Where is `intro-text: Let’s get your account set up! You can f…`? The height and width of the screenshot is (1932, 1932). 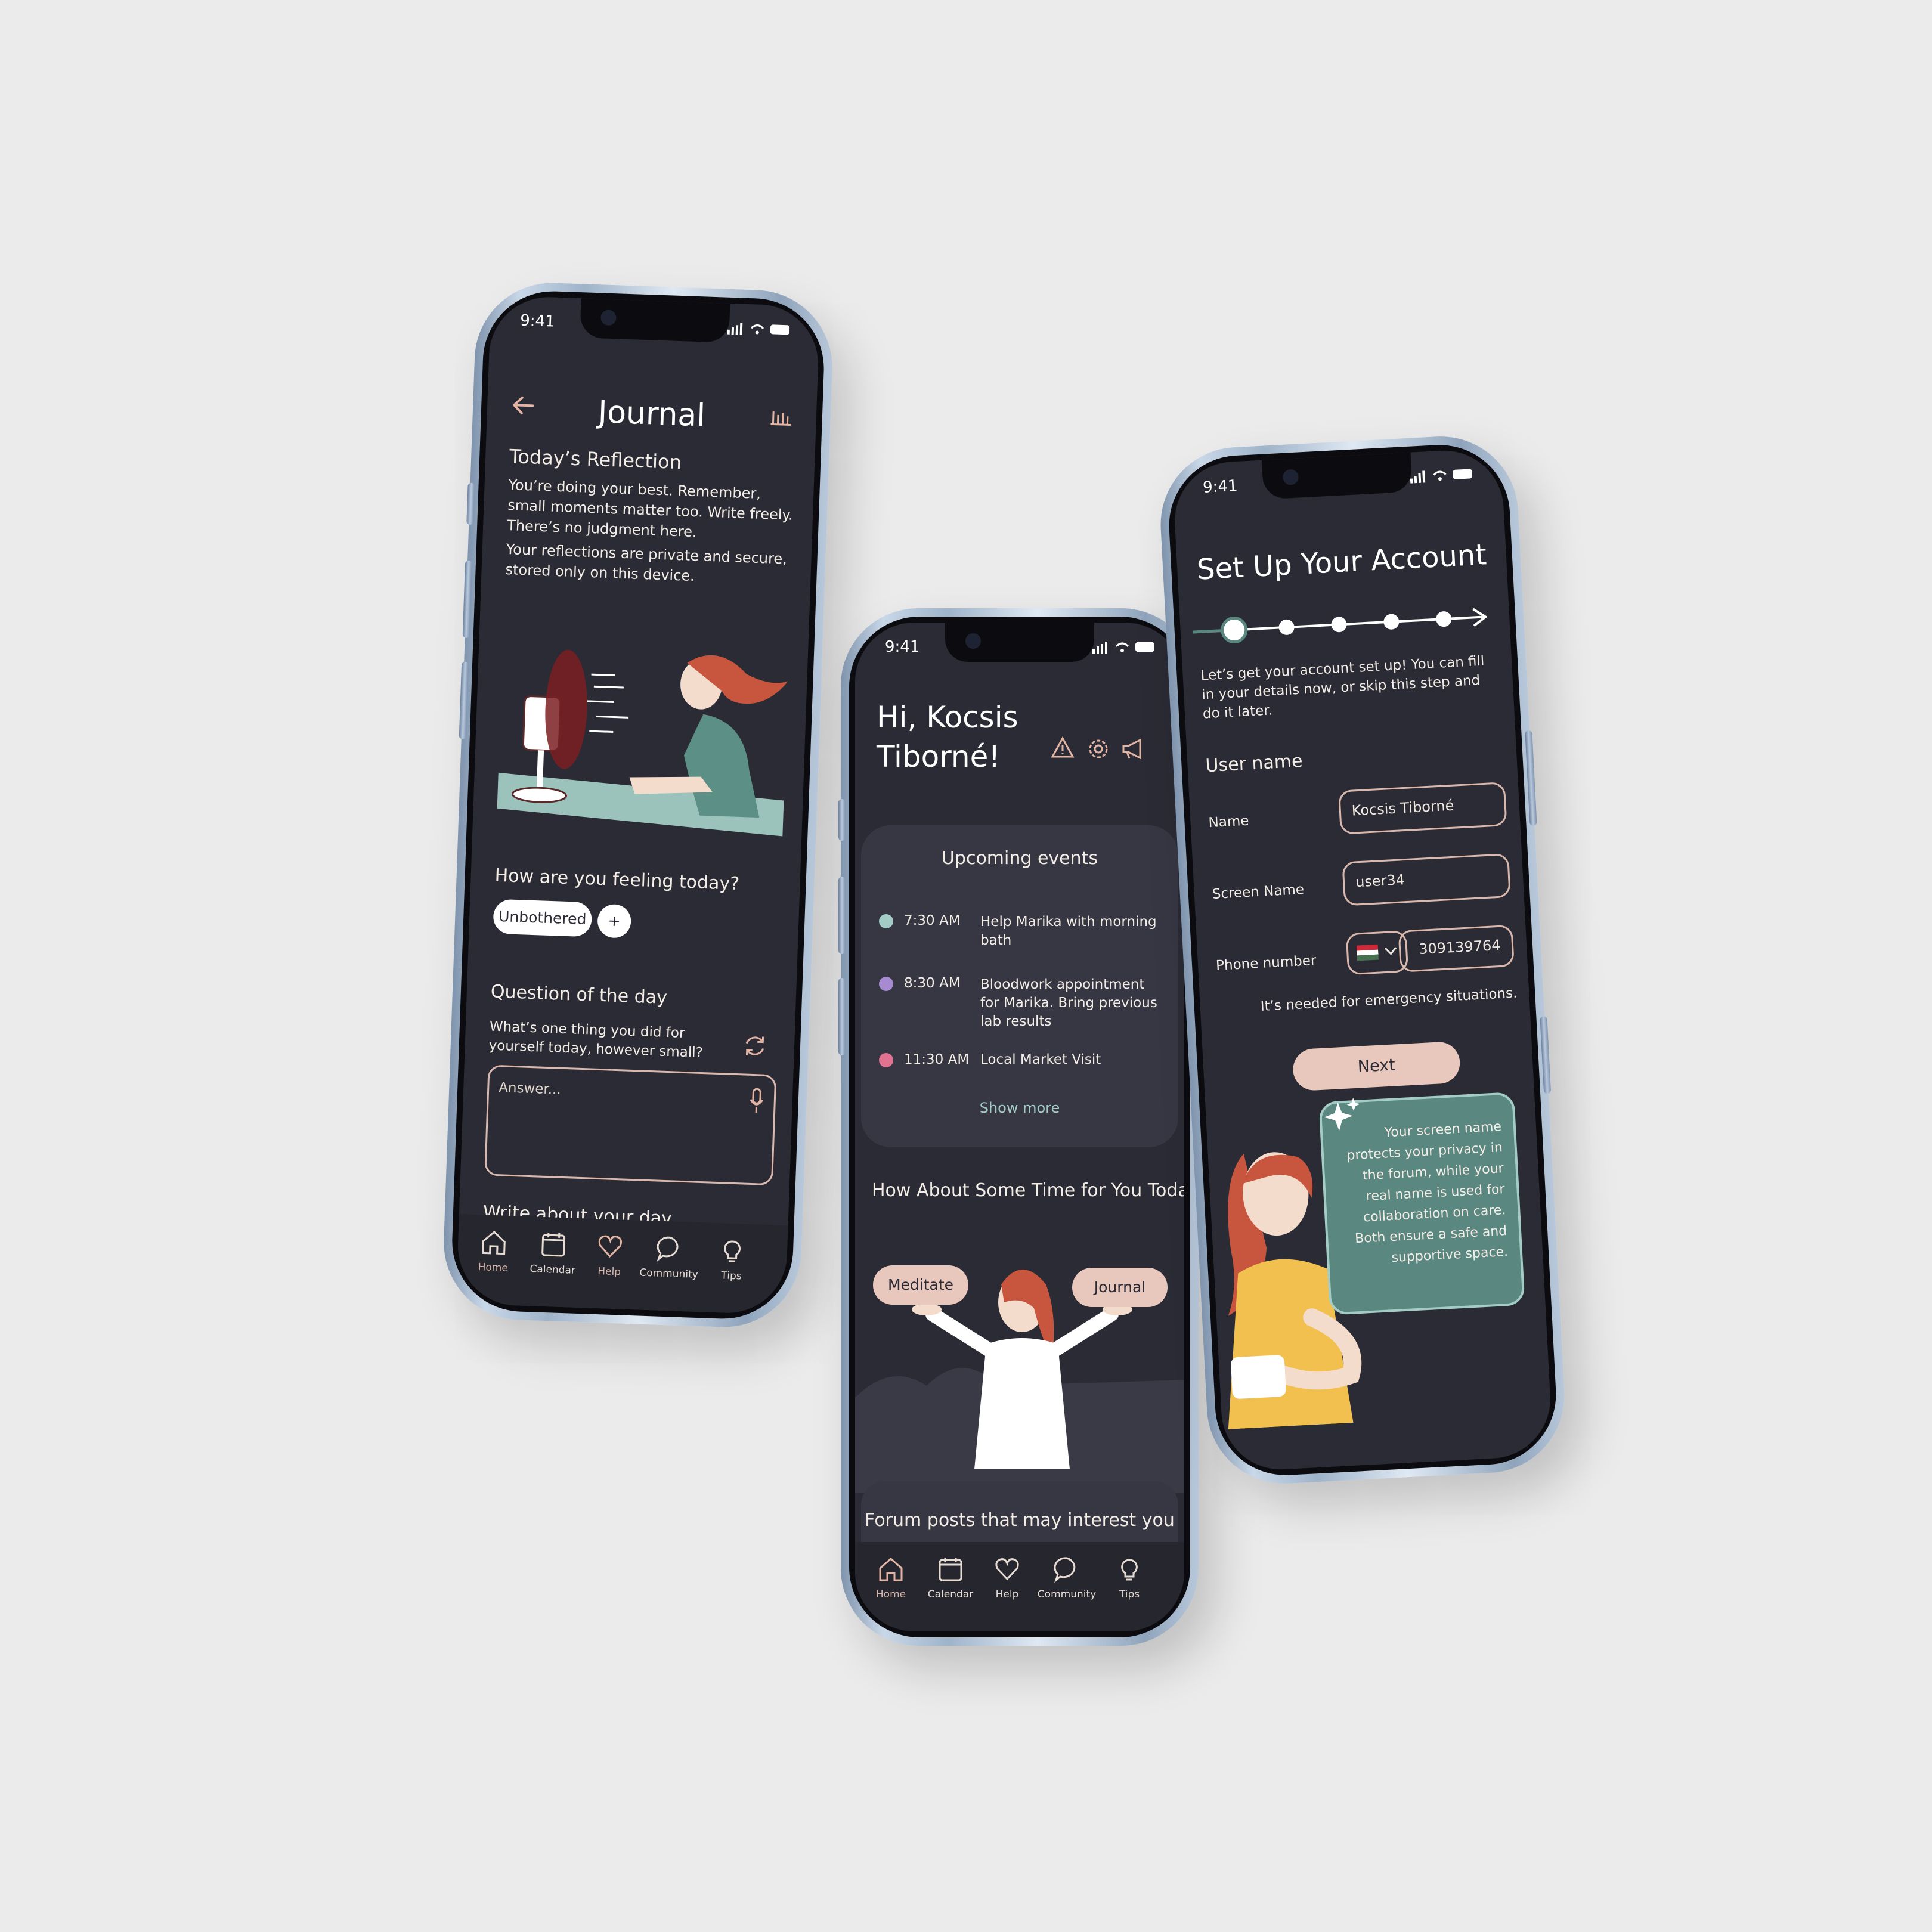
intro-text: Let’s get your account set up! You can f… is located at coordinates (1343, 688).